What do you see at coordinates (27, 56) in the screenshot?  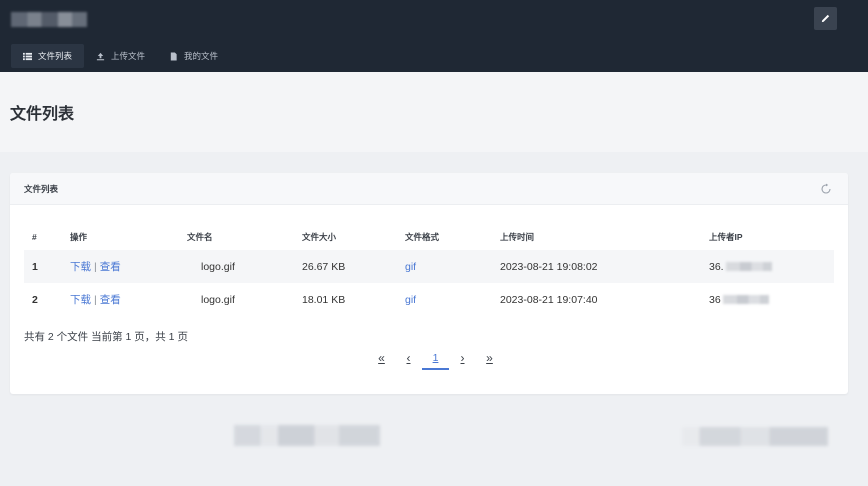 I see `list-icon` at bounding box center [27, 56].